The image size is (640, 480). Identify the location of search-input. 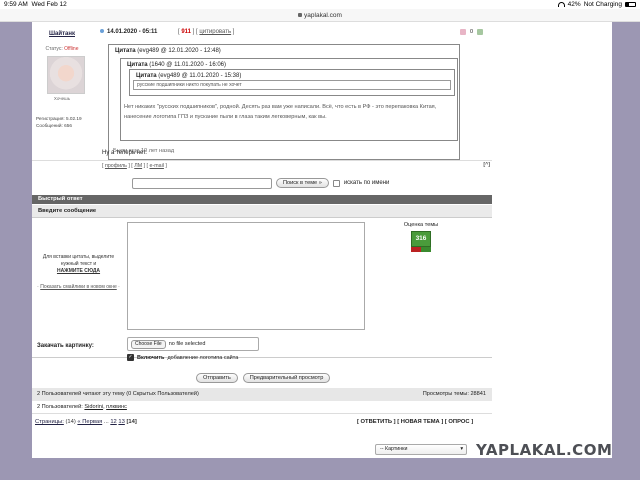
(202, 183).